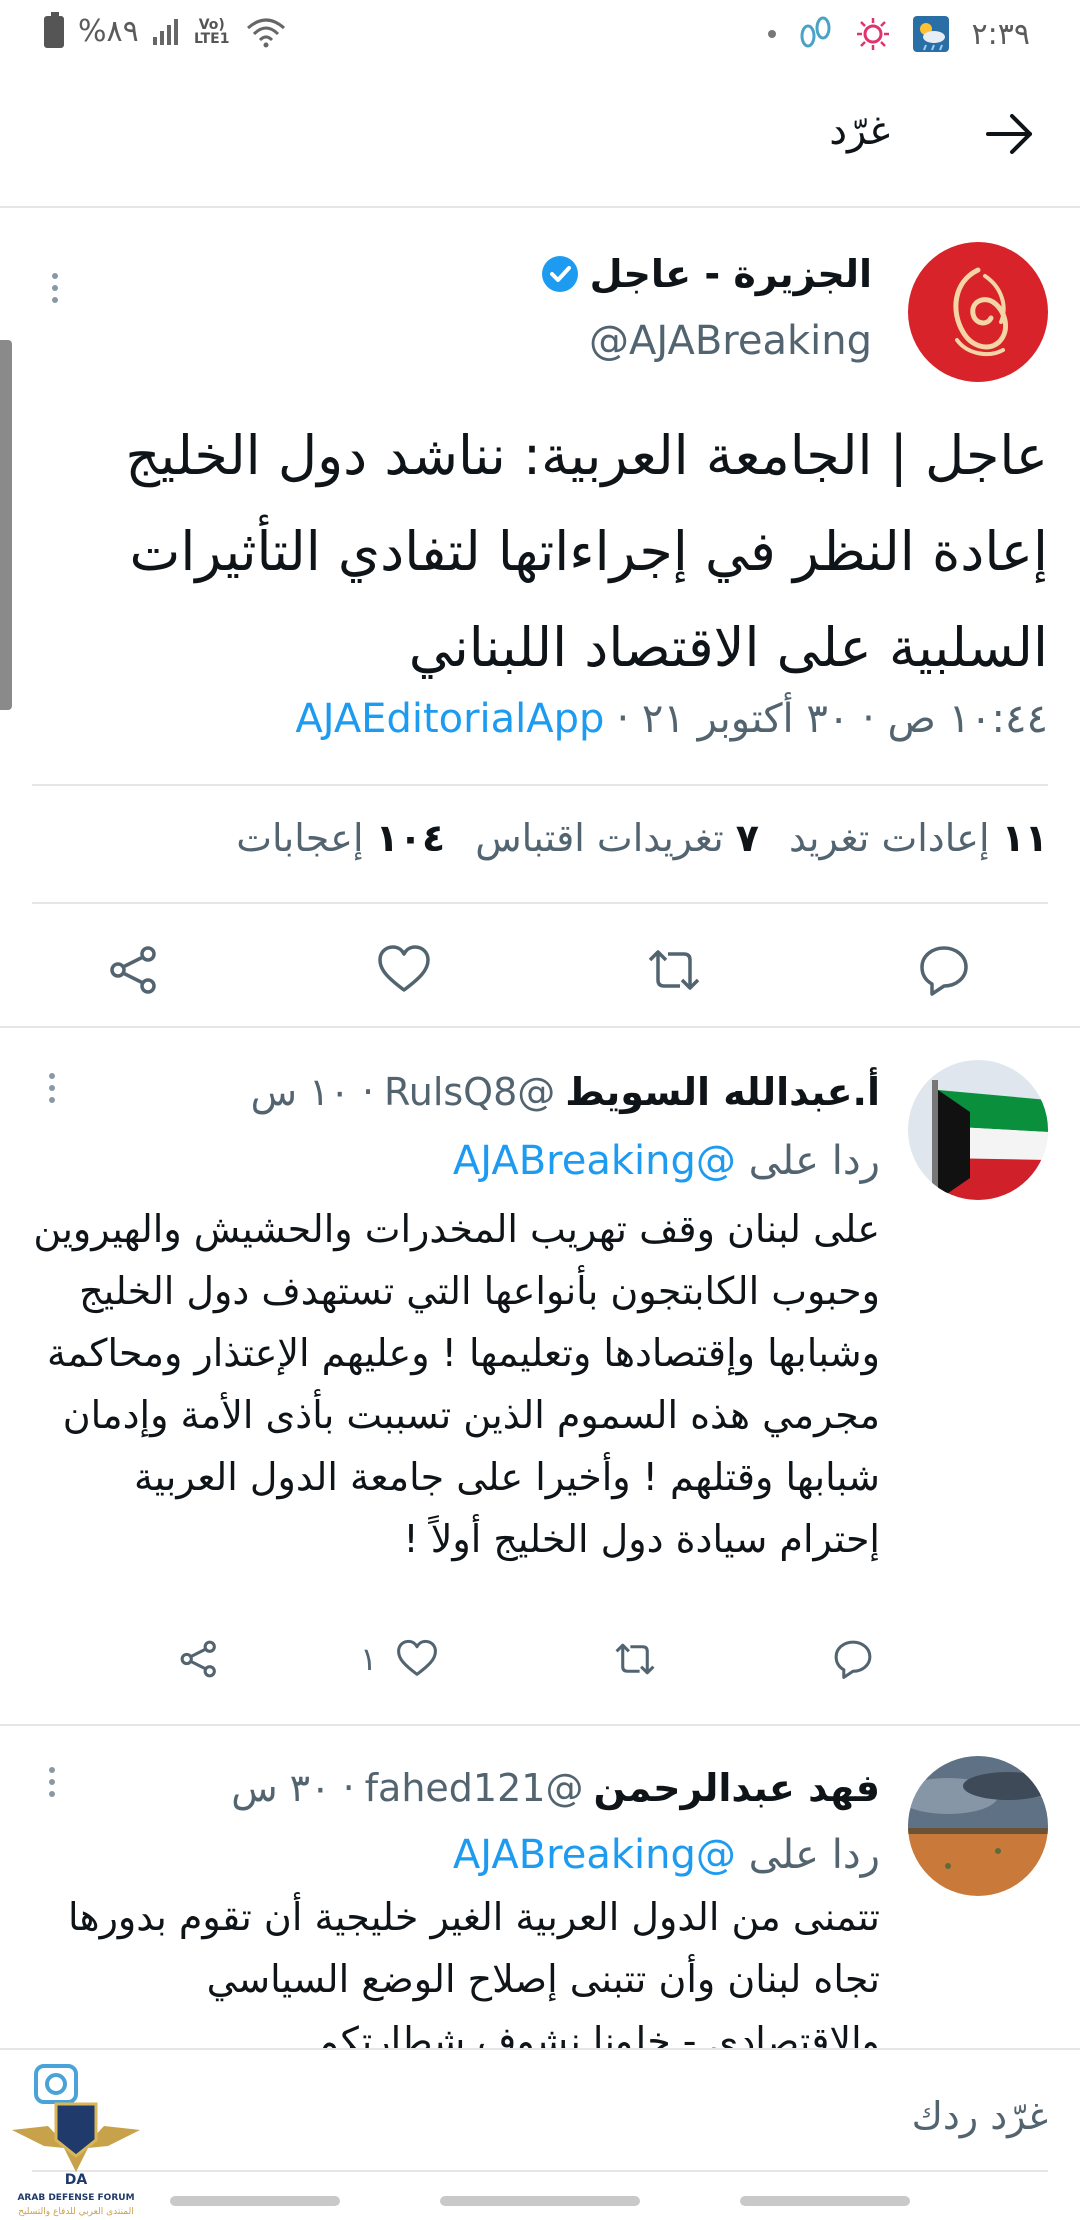 This screenshot has height=2220, width=1080. What do you see at coordinates (771, 34) in the screenshot?
I see `notification-dot-icon` at bounding box center [771, 34].